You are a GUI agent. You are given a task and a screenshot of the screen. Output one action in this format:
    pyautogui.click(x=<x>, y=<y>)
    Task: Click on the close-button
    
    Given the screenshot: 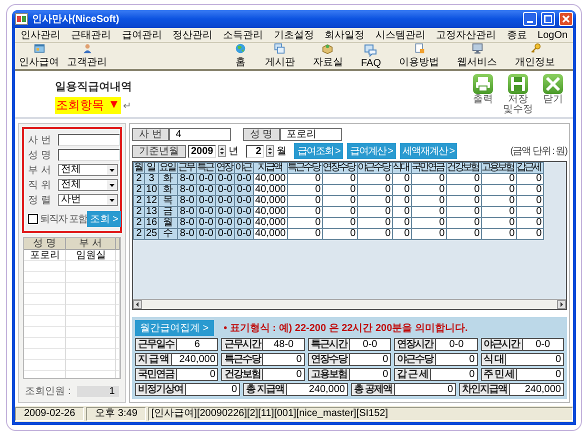 What is the action you would take?
    pyautogui.click(x=566, y=19)
    